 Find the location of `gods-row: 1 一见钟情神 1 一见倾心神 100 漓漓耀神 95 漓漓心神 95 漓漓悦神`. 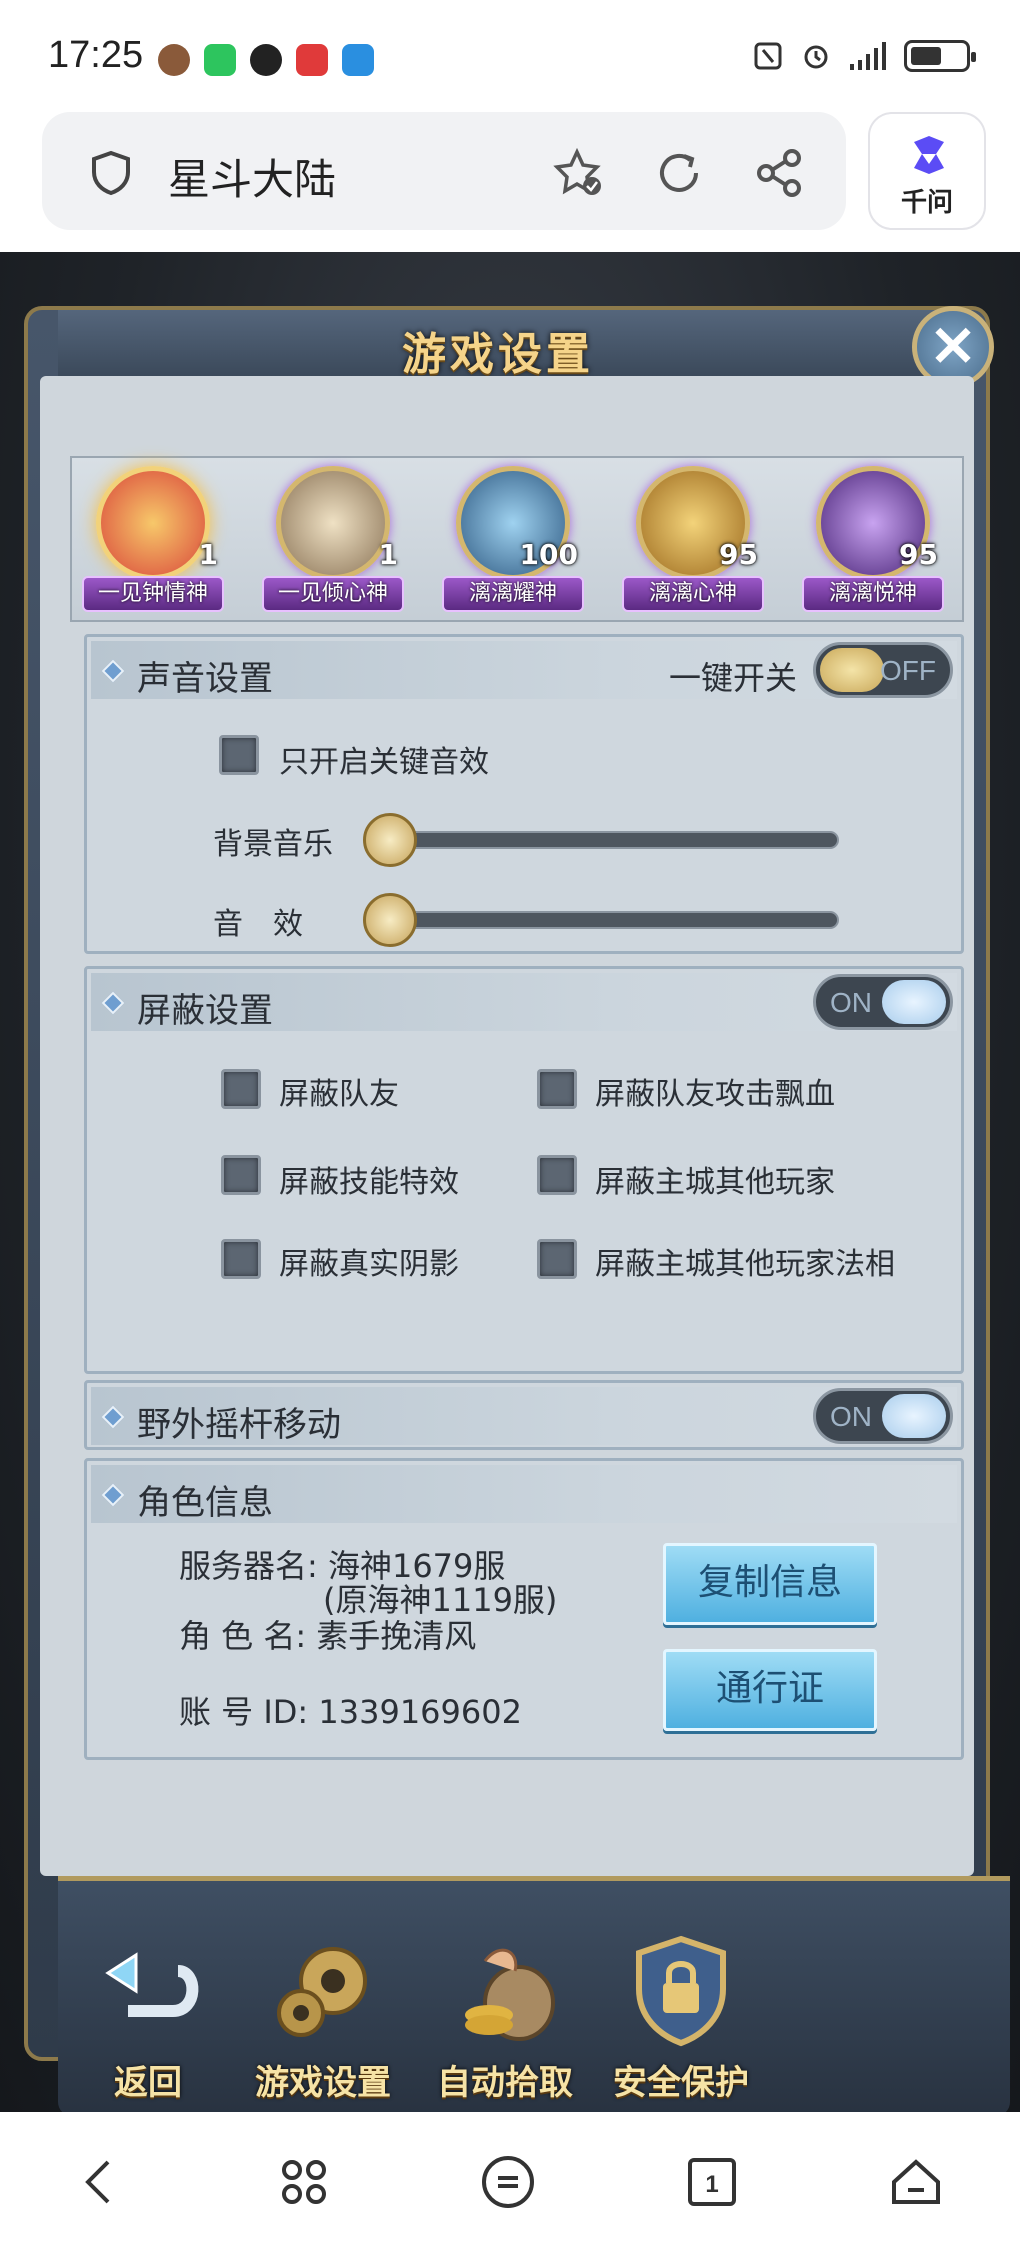

gods-row: 1 一见钟情神 1 一见倾心神 100 漓漓耀神 95 漓漓心神 95 漓漓悦神 is located at coordinates (517, 539).